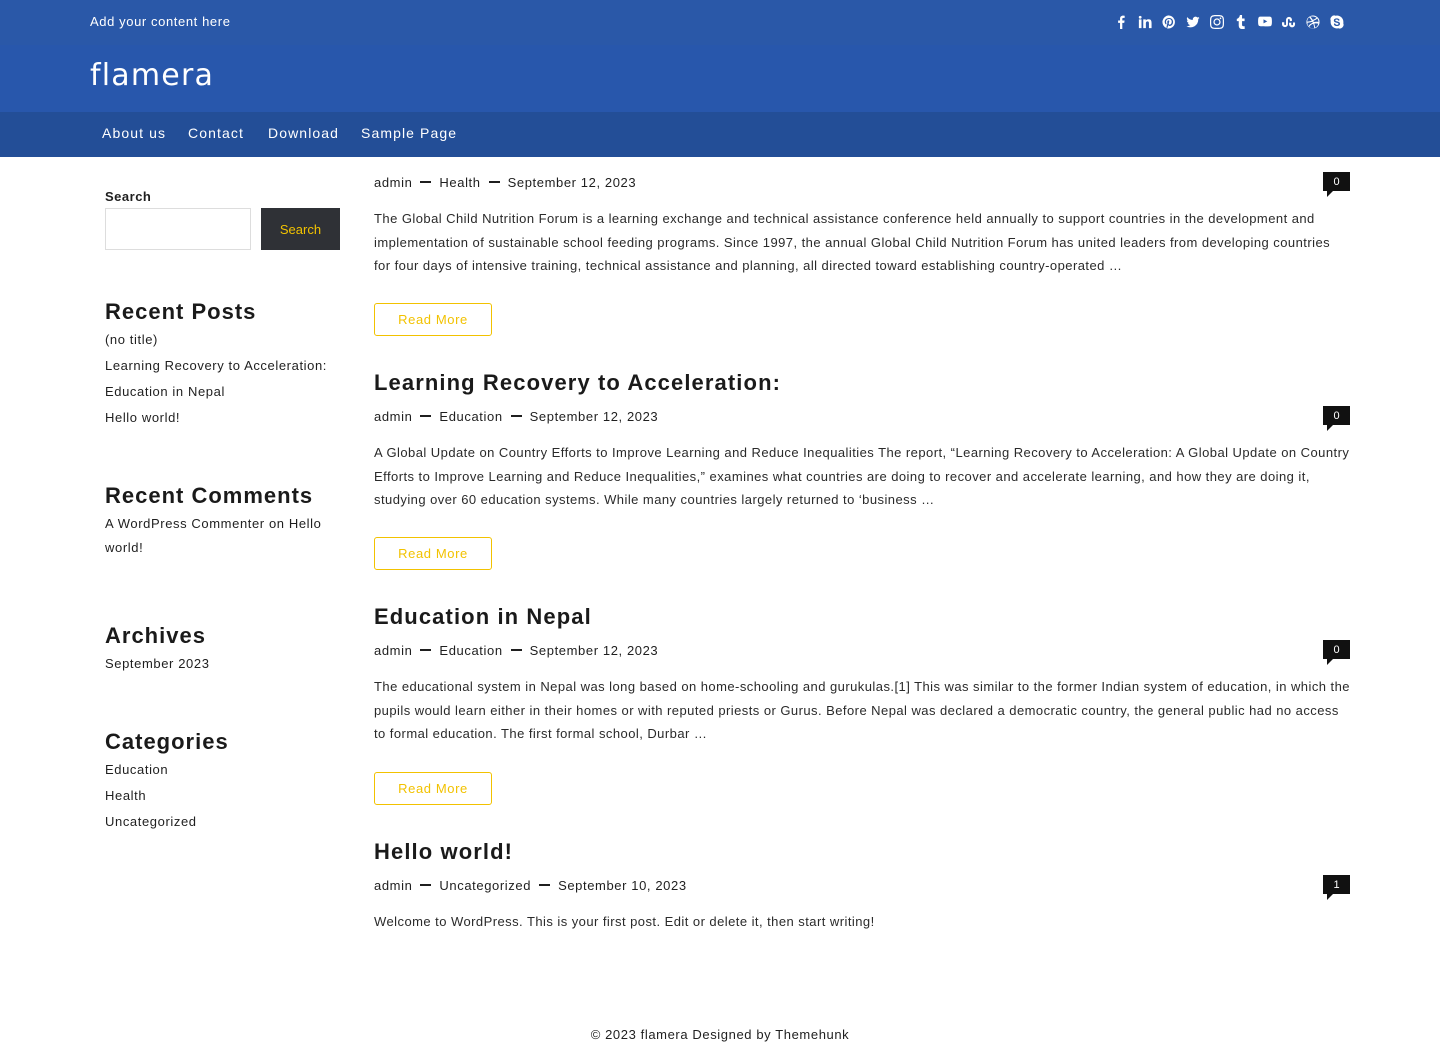  I want to click on categories-title: Categories, so click(167, 741).